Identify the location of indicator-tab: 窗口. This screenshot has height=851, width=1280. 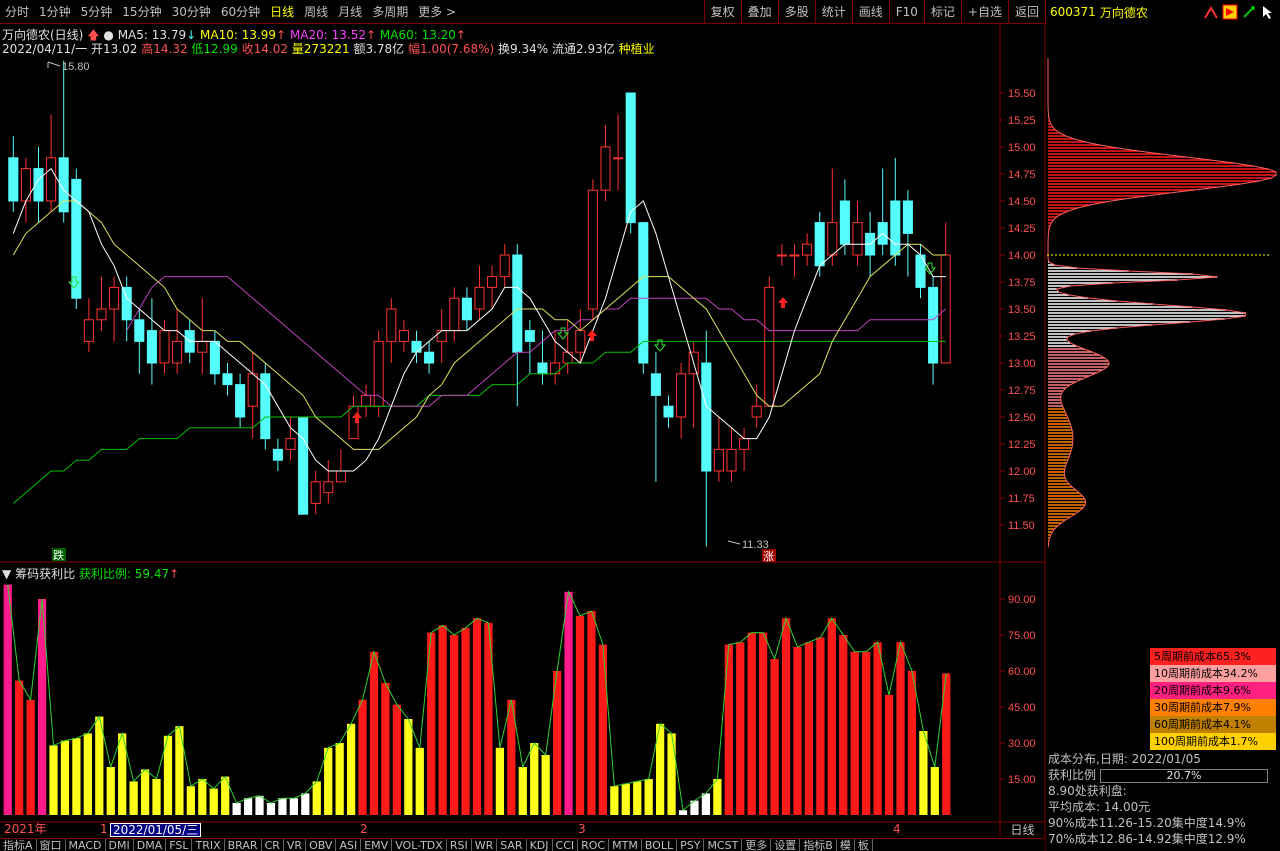
(51, 845).